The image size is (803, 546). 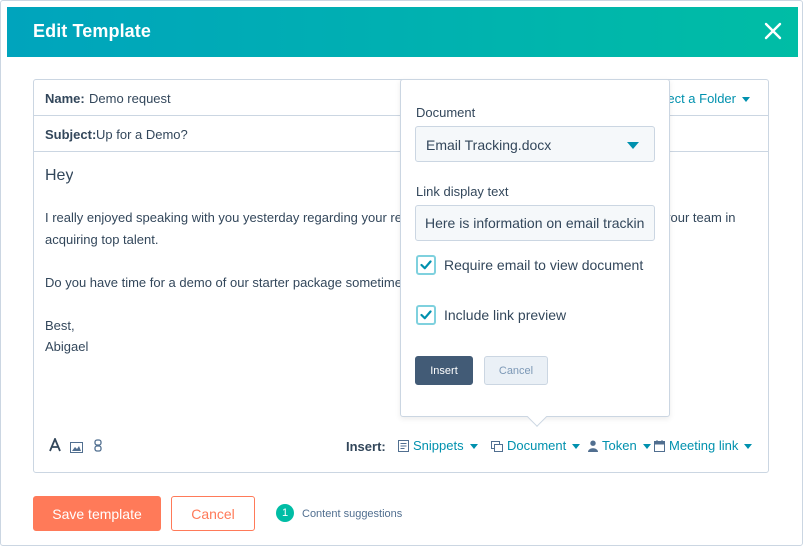 I want to click on name-input: Demo request, so click(x=130, y=98).